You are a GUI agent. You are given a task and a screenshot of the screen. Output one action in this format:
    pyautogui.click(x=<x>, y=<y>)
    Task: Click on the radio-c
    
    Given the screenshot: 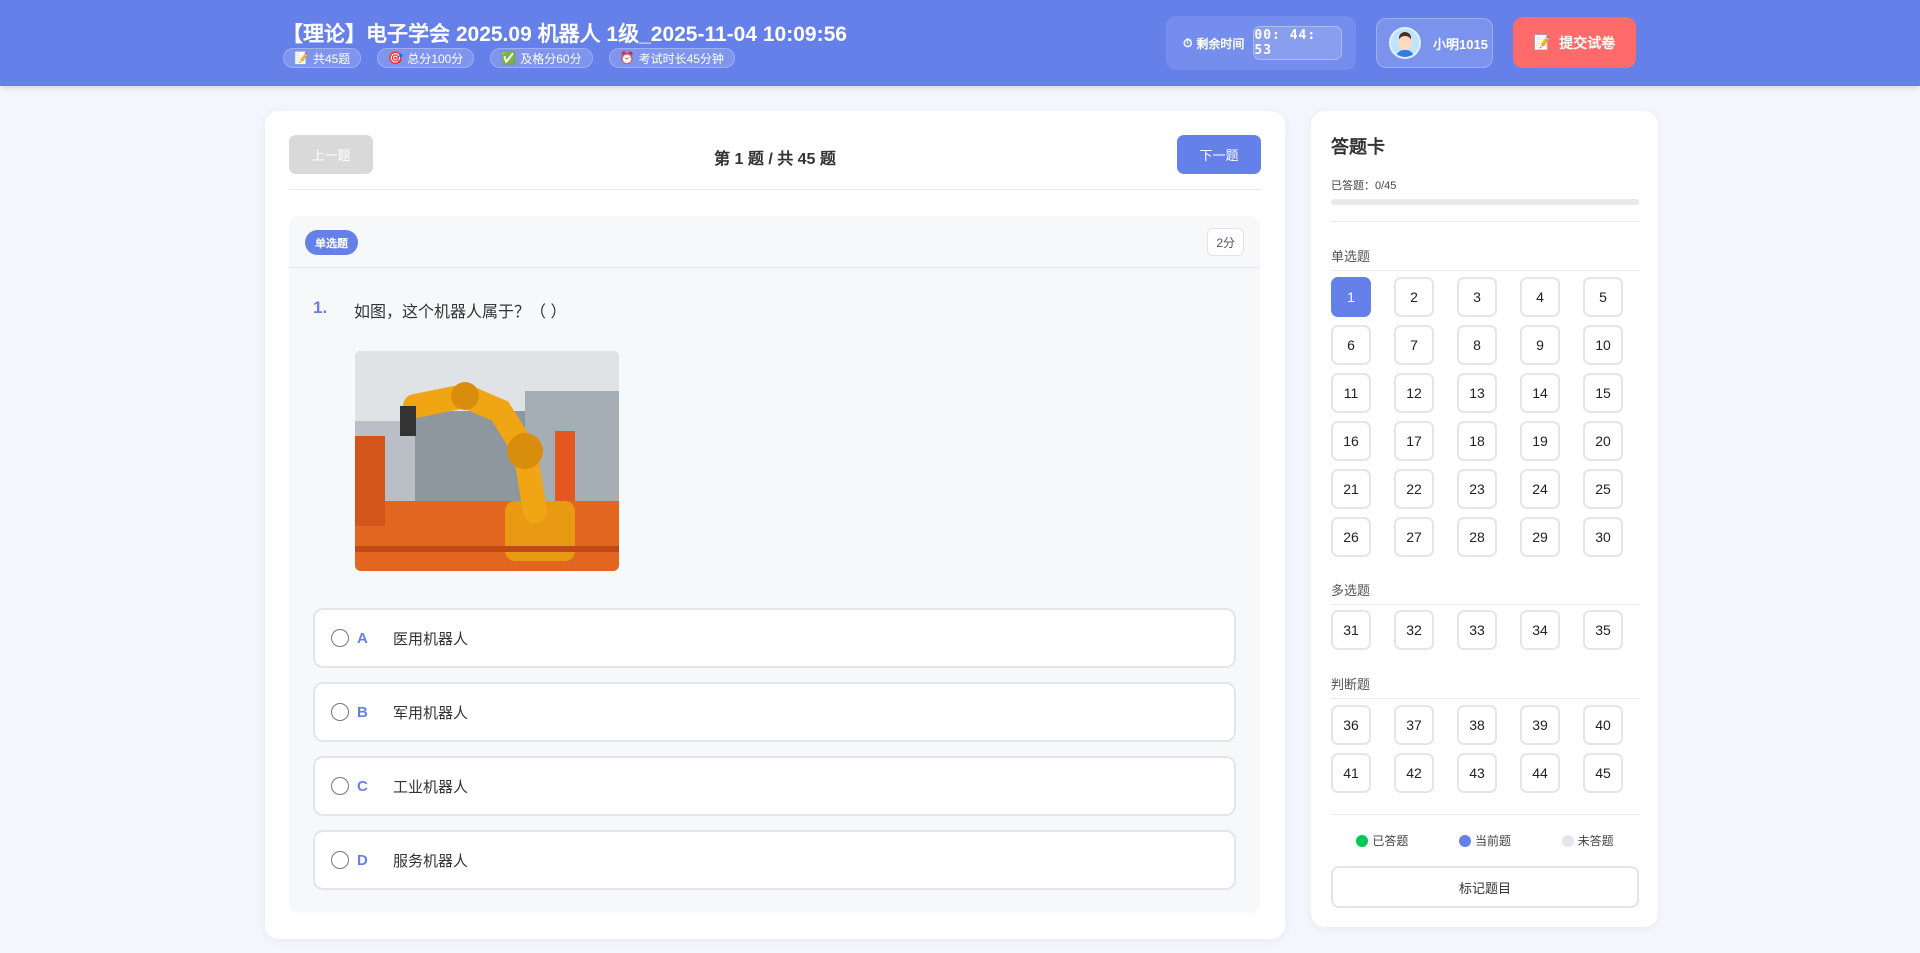 What is the action you would take?
    pyautogui.click(x=340, y=786)
    